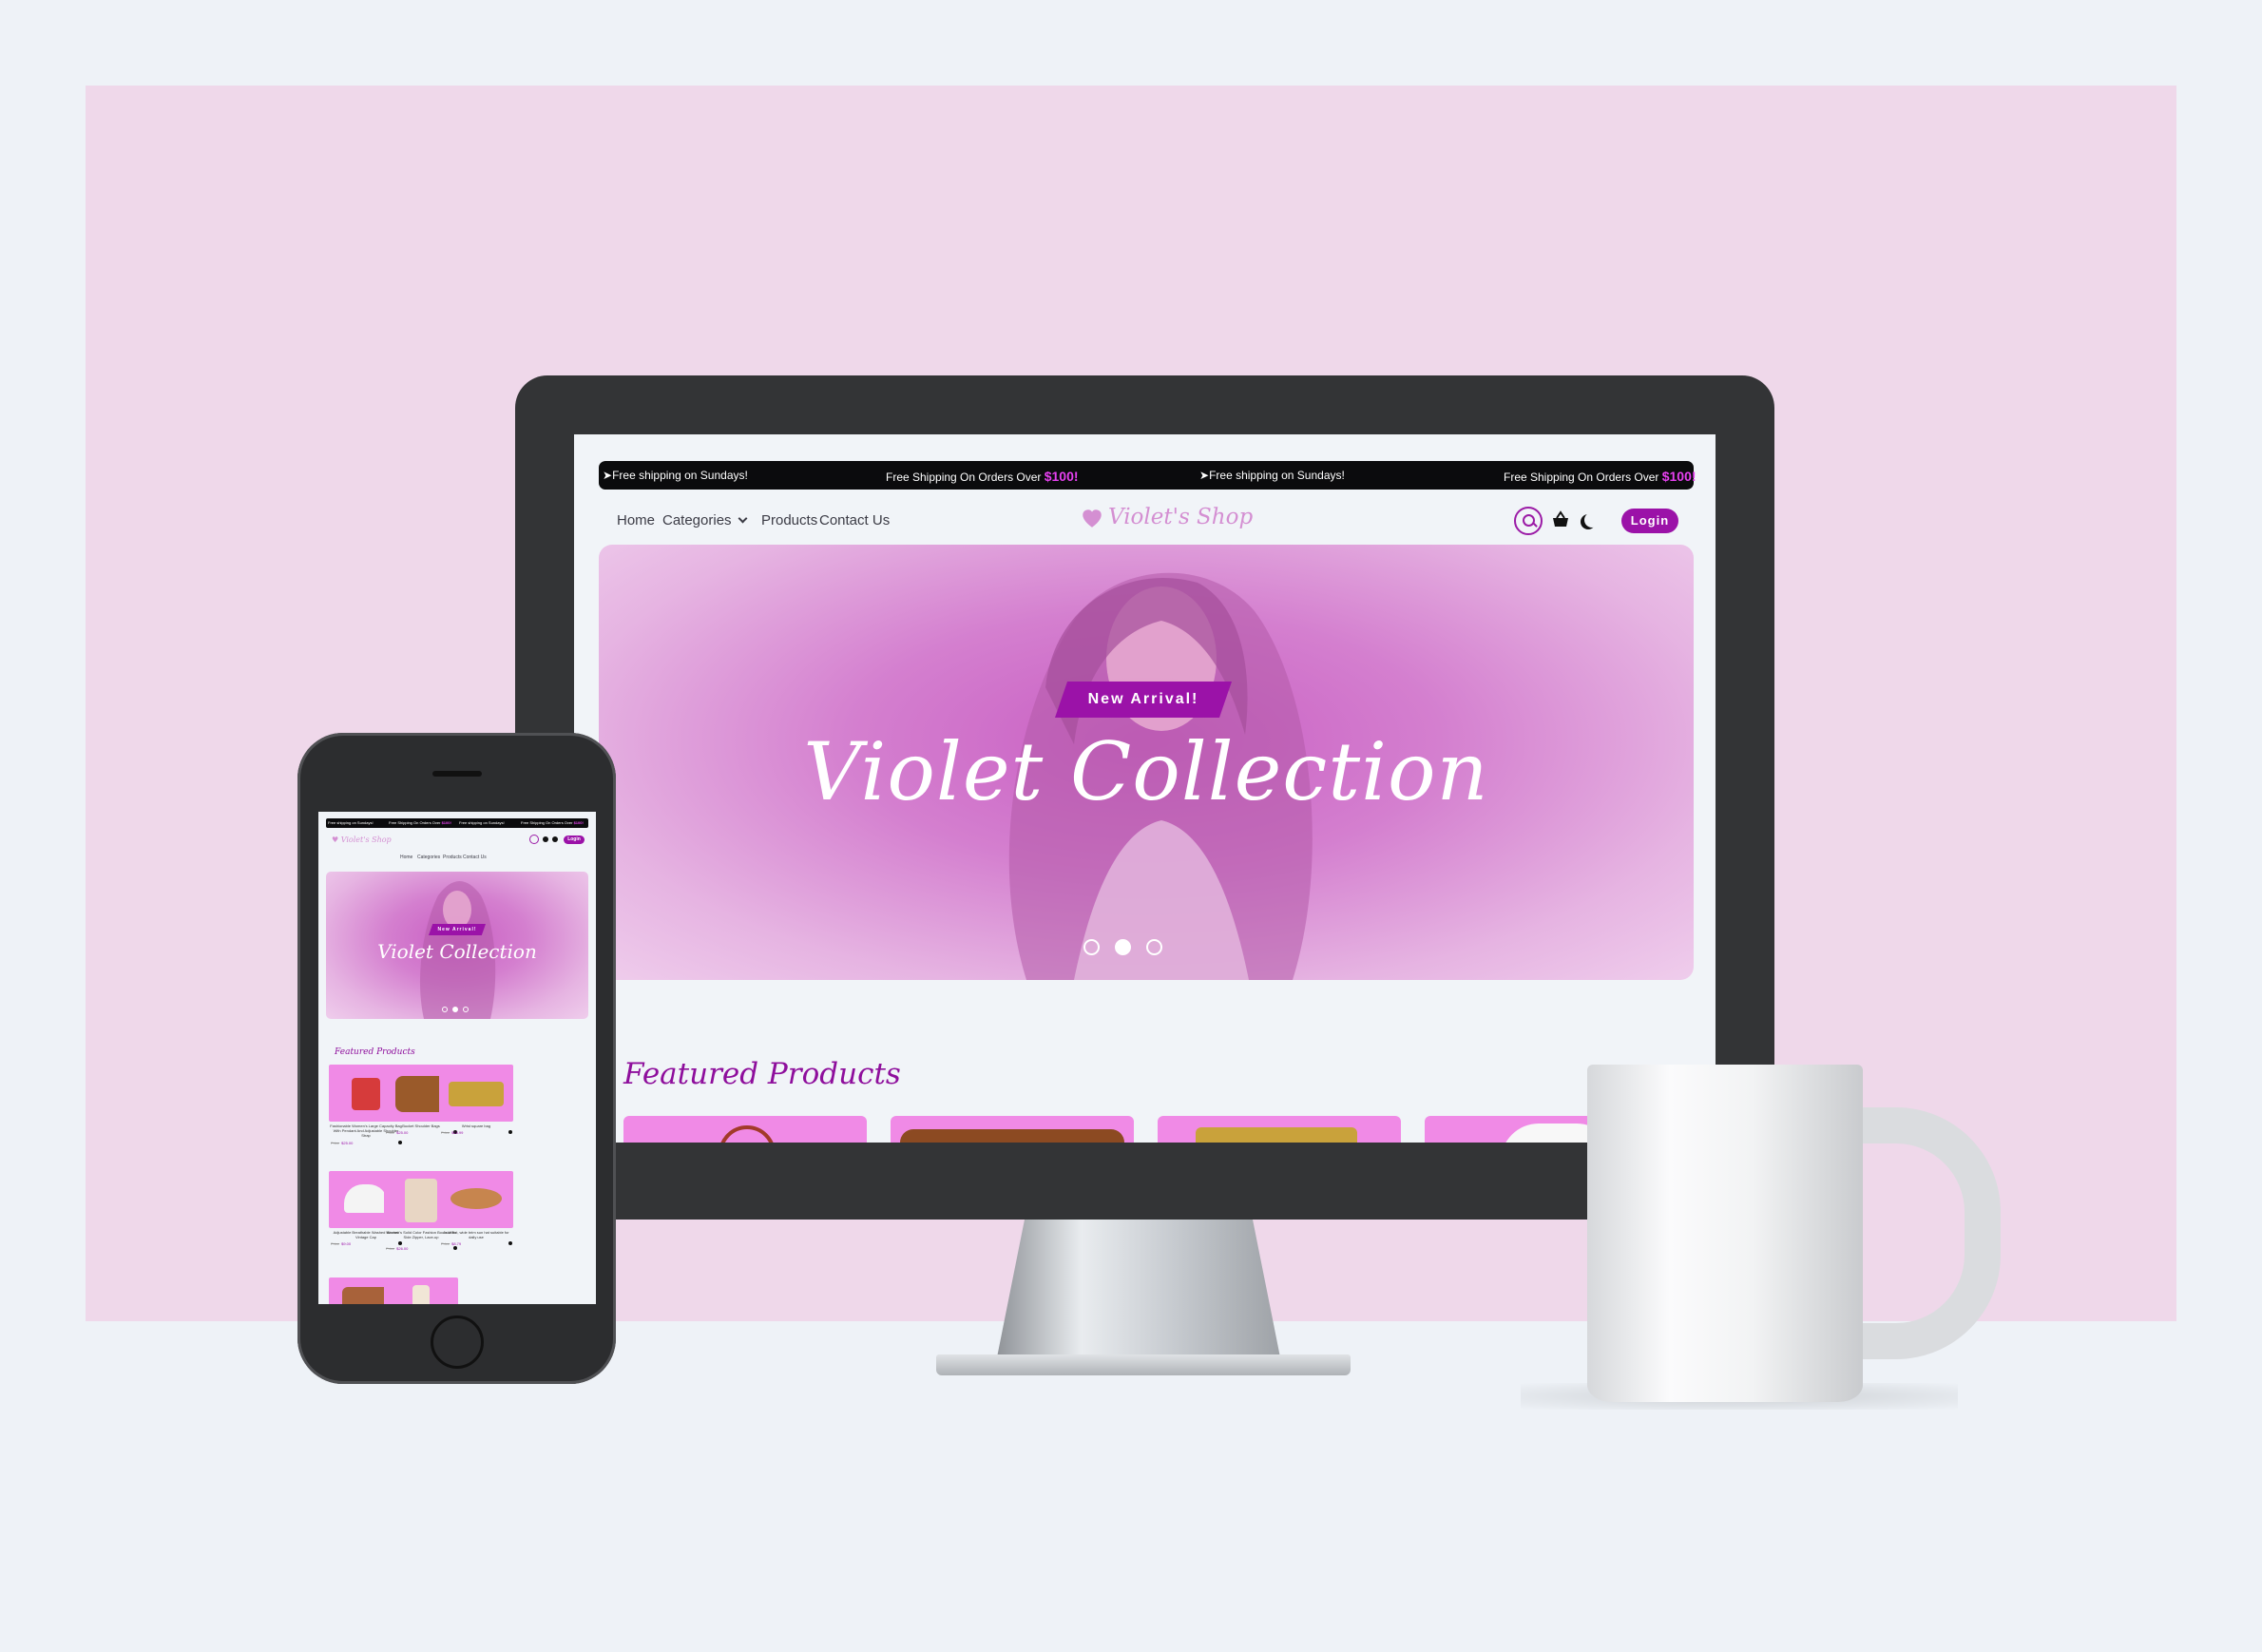 Image resolution: width=2262 pixels, height=1652 pixels. What do you see at coordinates (1592, 520) in the screenshot?
I see `dark-mode-icon` at bounding box center [1592, 520].